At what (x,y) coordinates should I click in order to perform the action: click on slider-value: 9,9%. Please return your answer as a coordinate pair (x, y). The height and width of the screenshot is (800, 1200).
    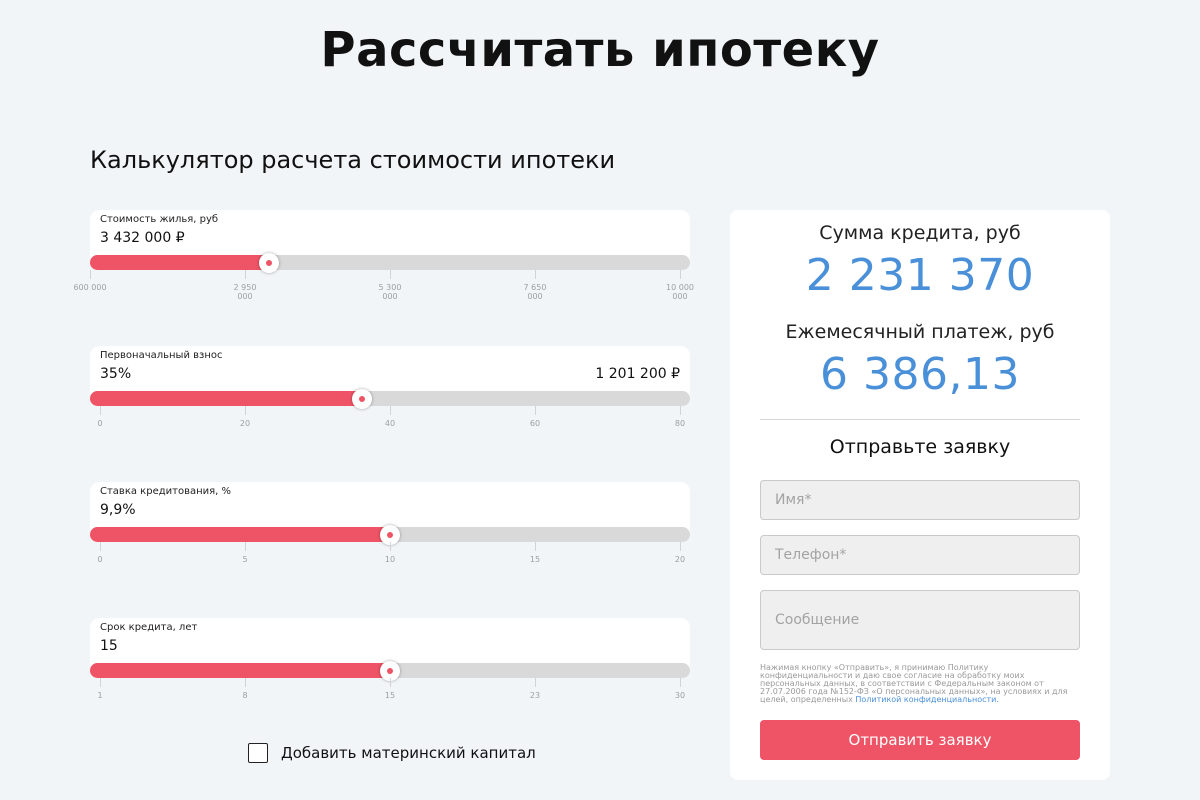
    Looking at the image, I should click on (118, 510).